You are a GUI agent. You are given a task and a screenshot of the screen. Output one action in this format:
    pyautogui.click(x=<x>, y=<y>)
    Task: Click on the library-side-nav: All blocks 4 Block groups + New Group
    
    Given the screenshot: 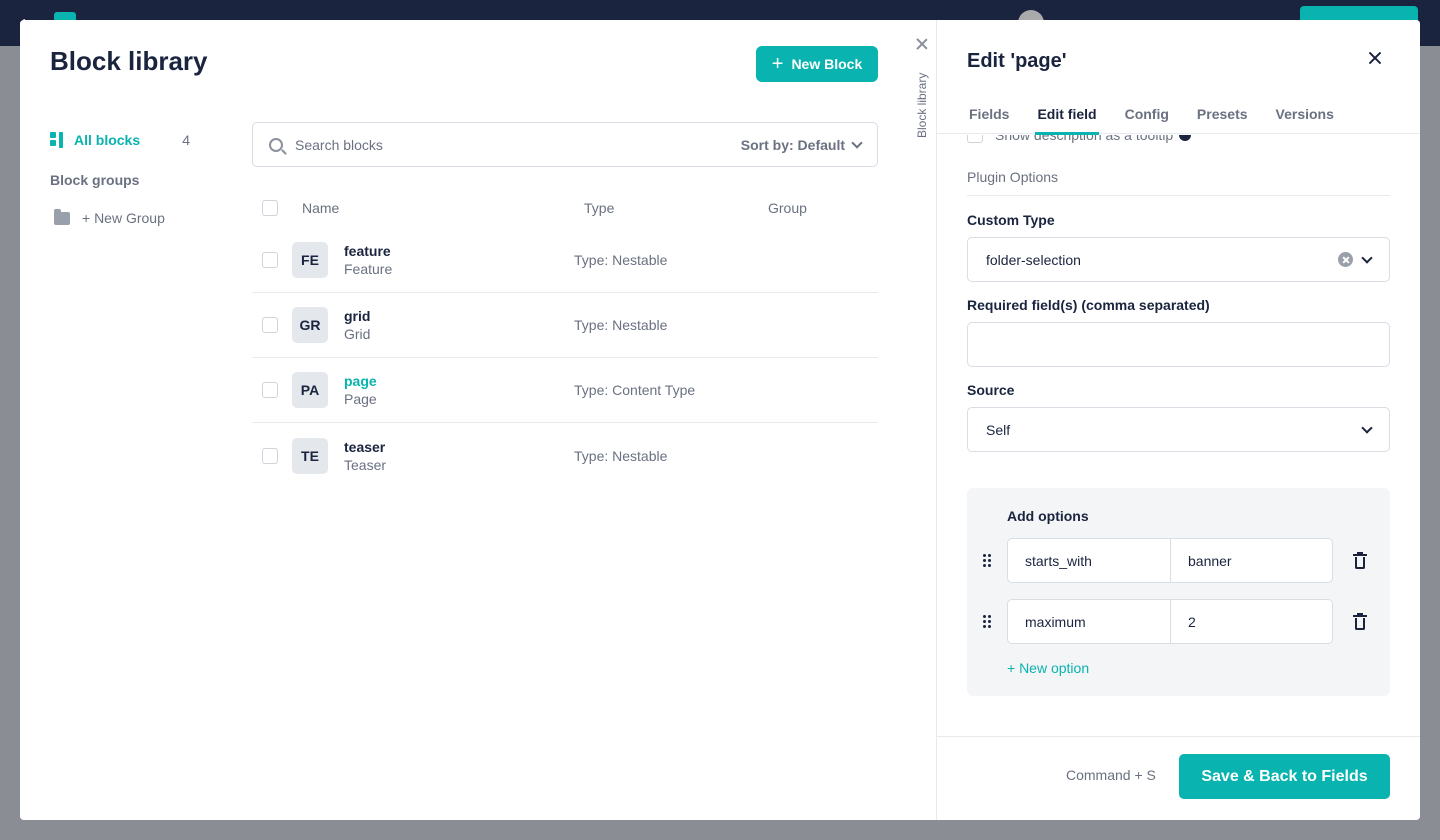 What is the action you would take?
    pyautogui.click(x=120, y=178)
    